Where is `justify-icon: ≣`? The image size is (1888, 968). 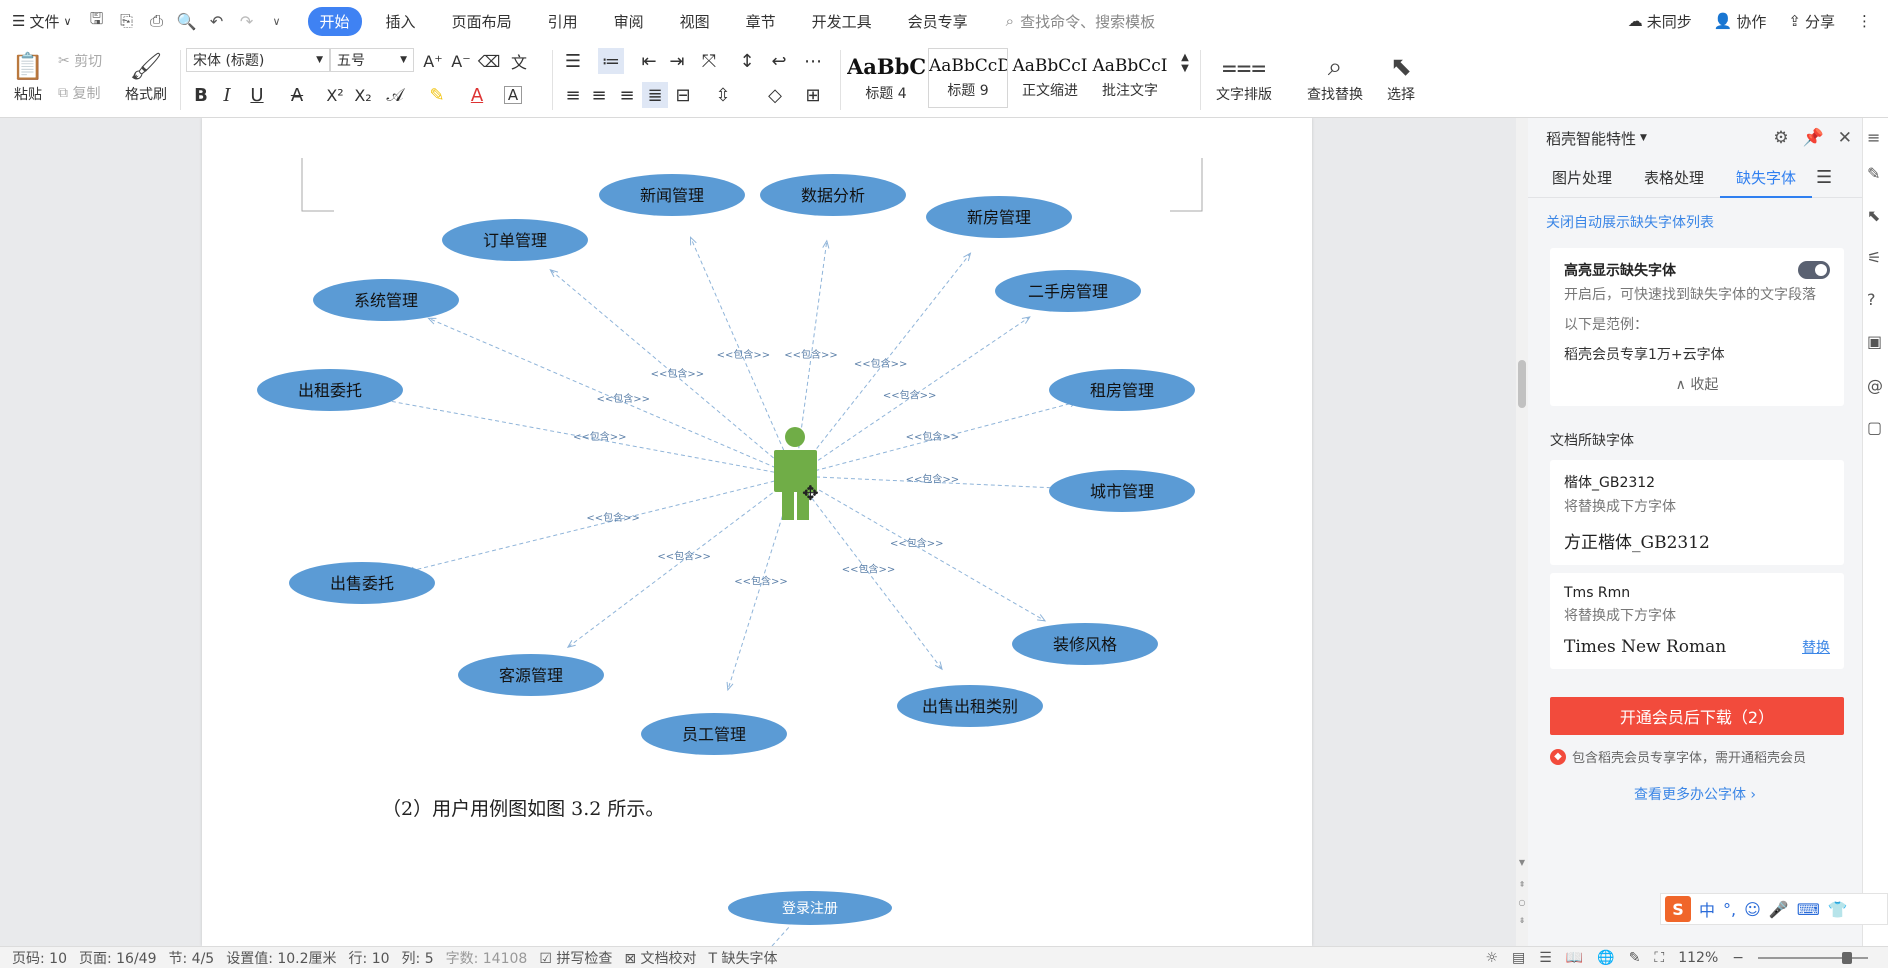
justify-icon: ≣ is located at coordinates (655, 95).